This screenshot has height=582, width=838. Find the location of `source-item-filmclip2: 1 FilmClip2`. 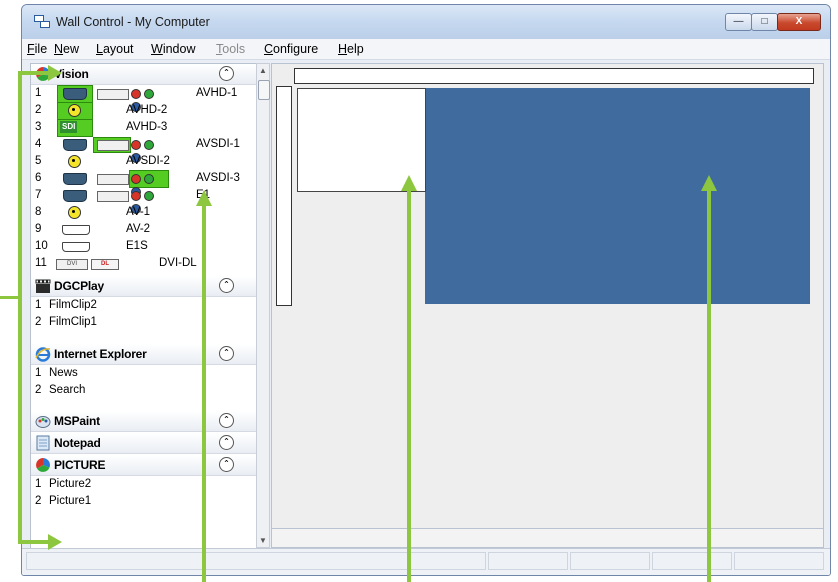

source-item-filmclip2: 1 FilmClip2 is located at coordinates (144, 306).